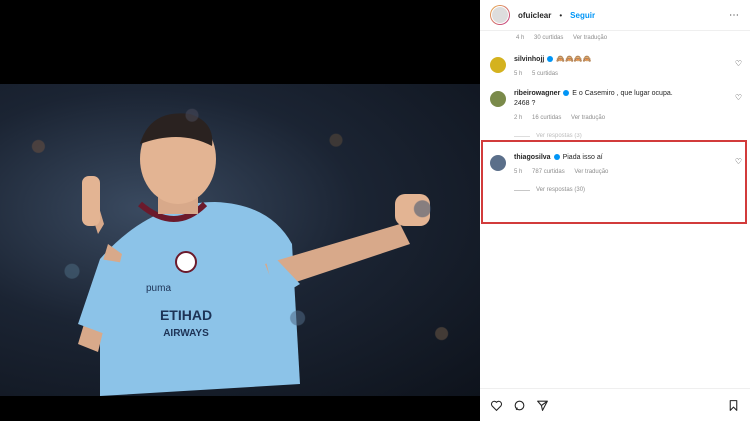 This screenshot has width=750, height=421. I want to click on caption-likes: 30 curtidas, so click(548, 38).